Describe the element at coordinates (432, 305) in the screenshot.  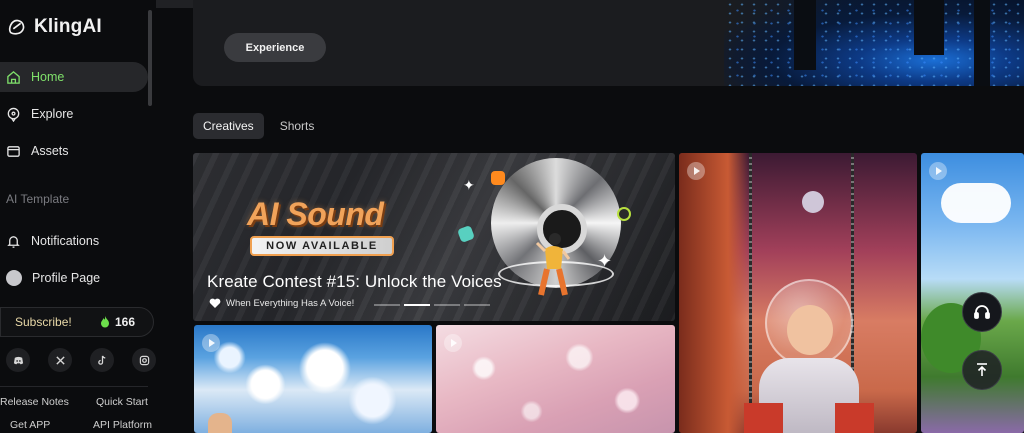
I see `carousel-indicators` at that location.